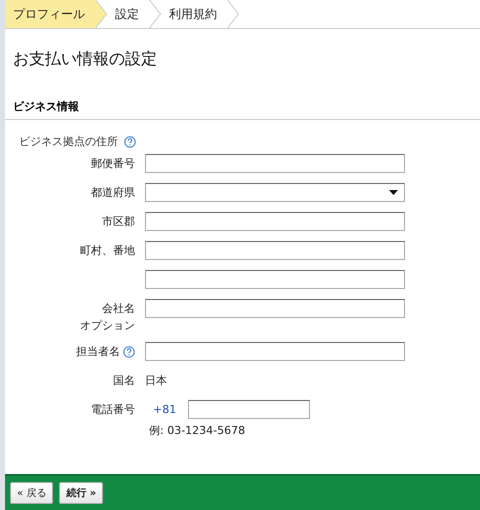 The width and height of the screenshot is (480, 510). I want to click on step-tab: プロフィール, so click(56, 14).